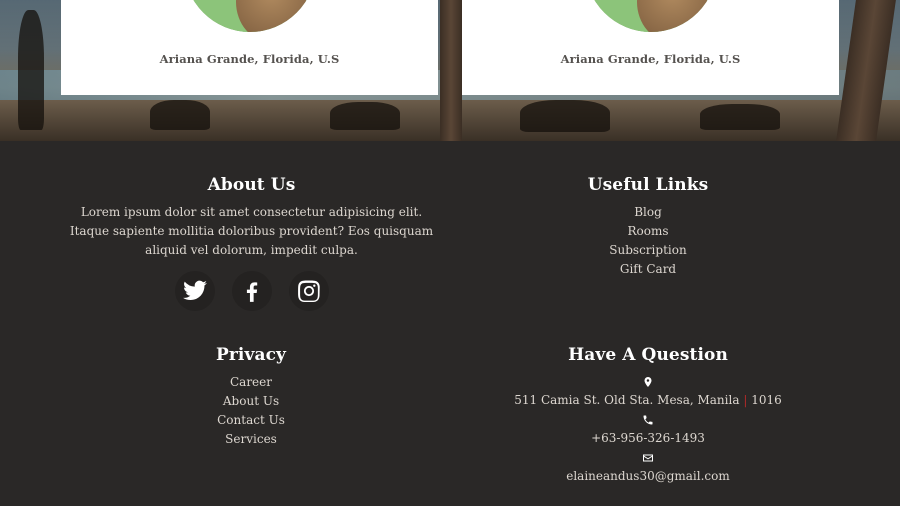 The image size is (900, 506). I want to click on privacy-links-list: Career About Us Contact Us Services, so click(251, 411).